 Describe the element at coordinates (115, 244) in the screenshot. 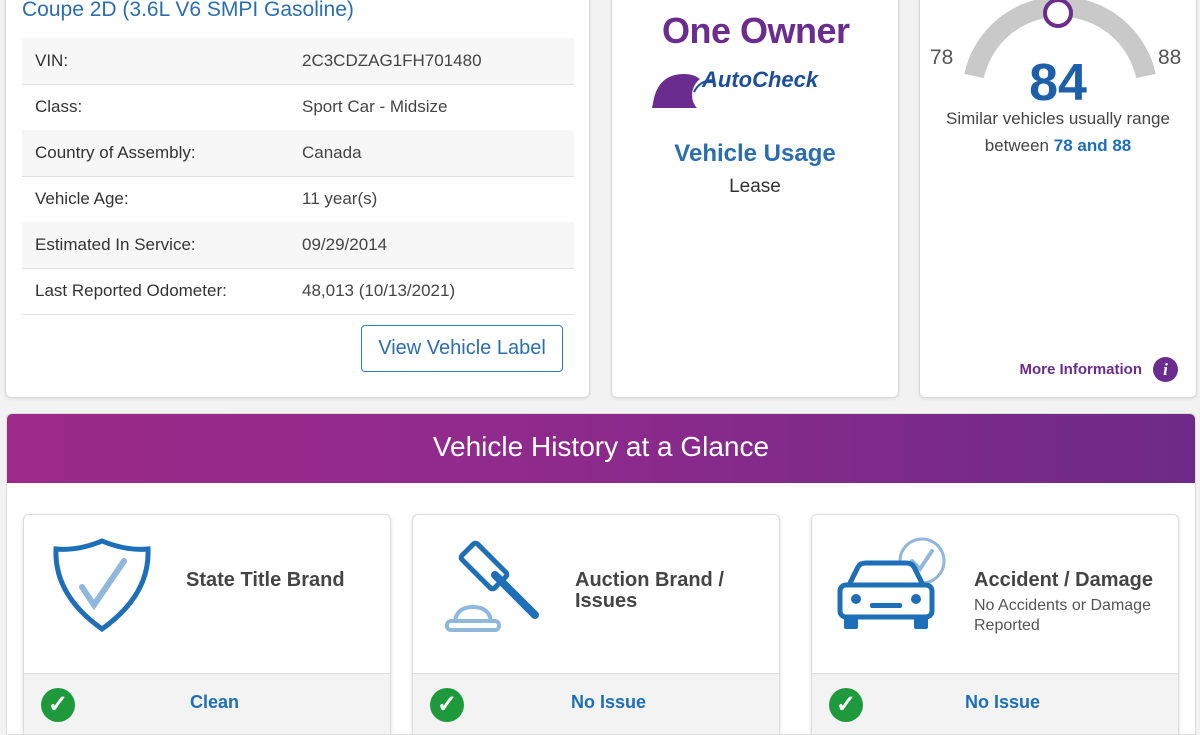

I see `spec-label: Estimated In Service:` at that location.